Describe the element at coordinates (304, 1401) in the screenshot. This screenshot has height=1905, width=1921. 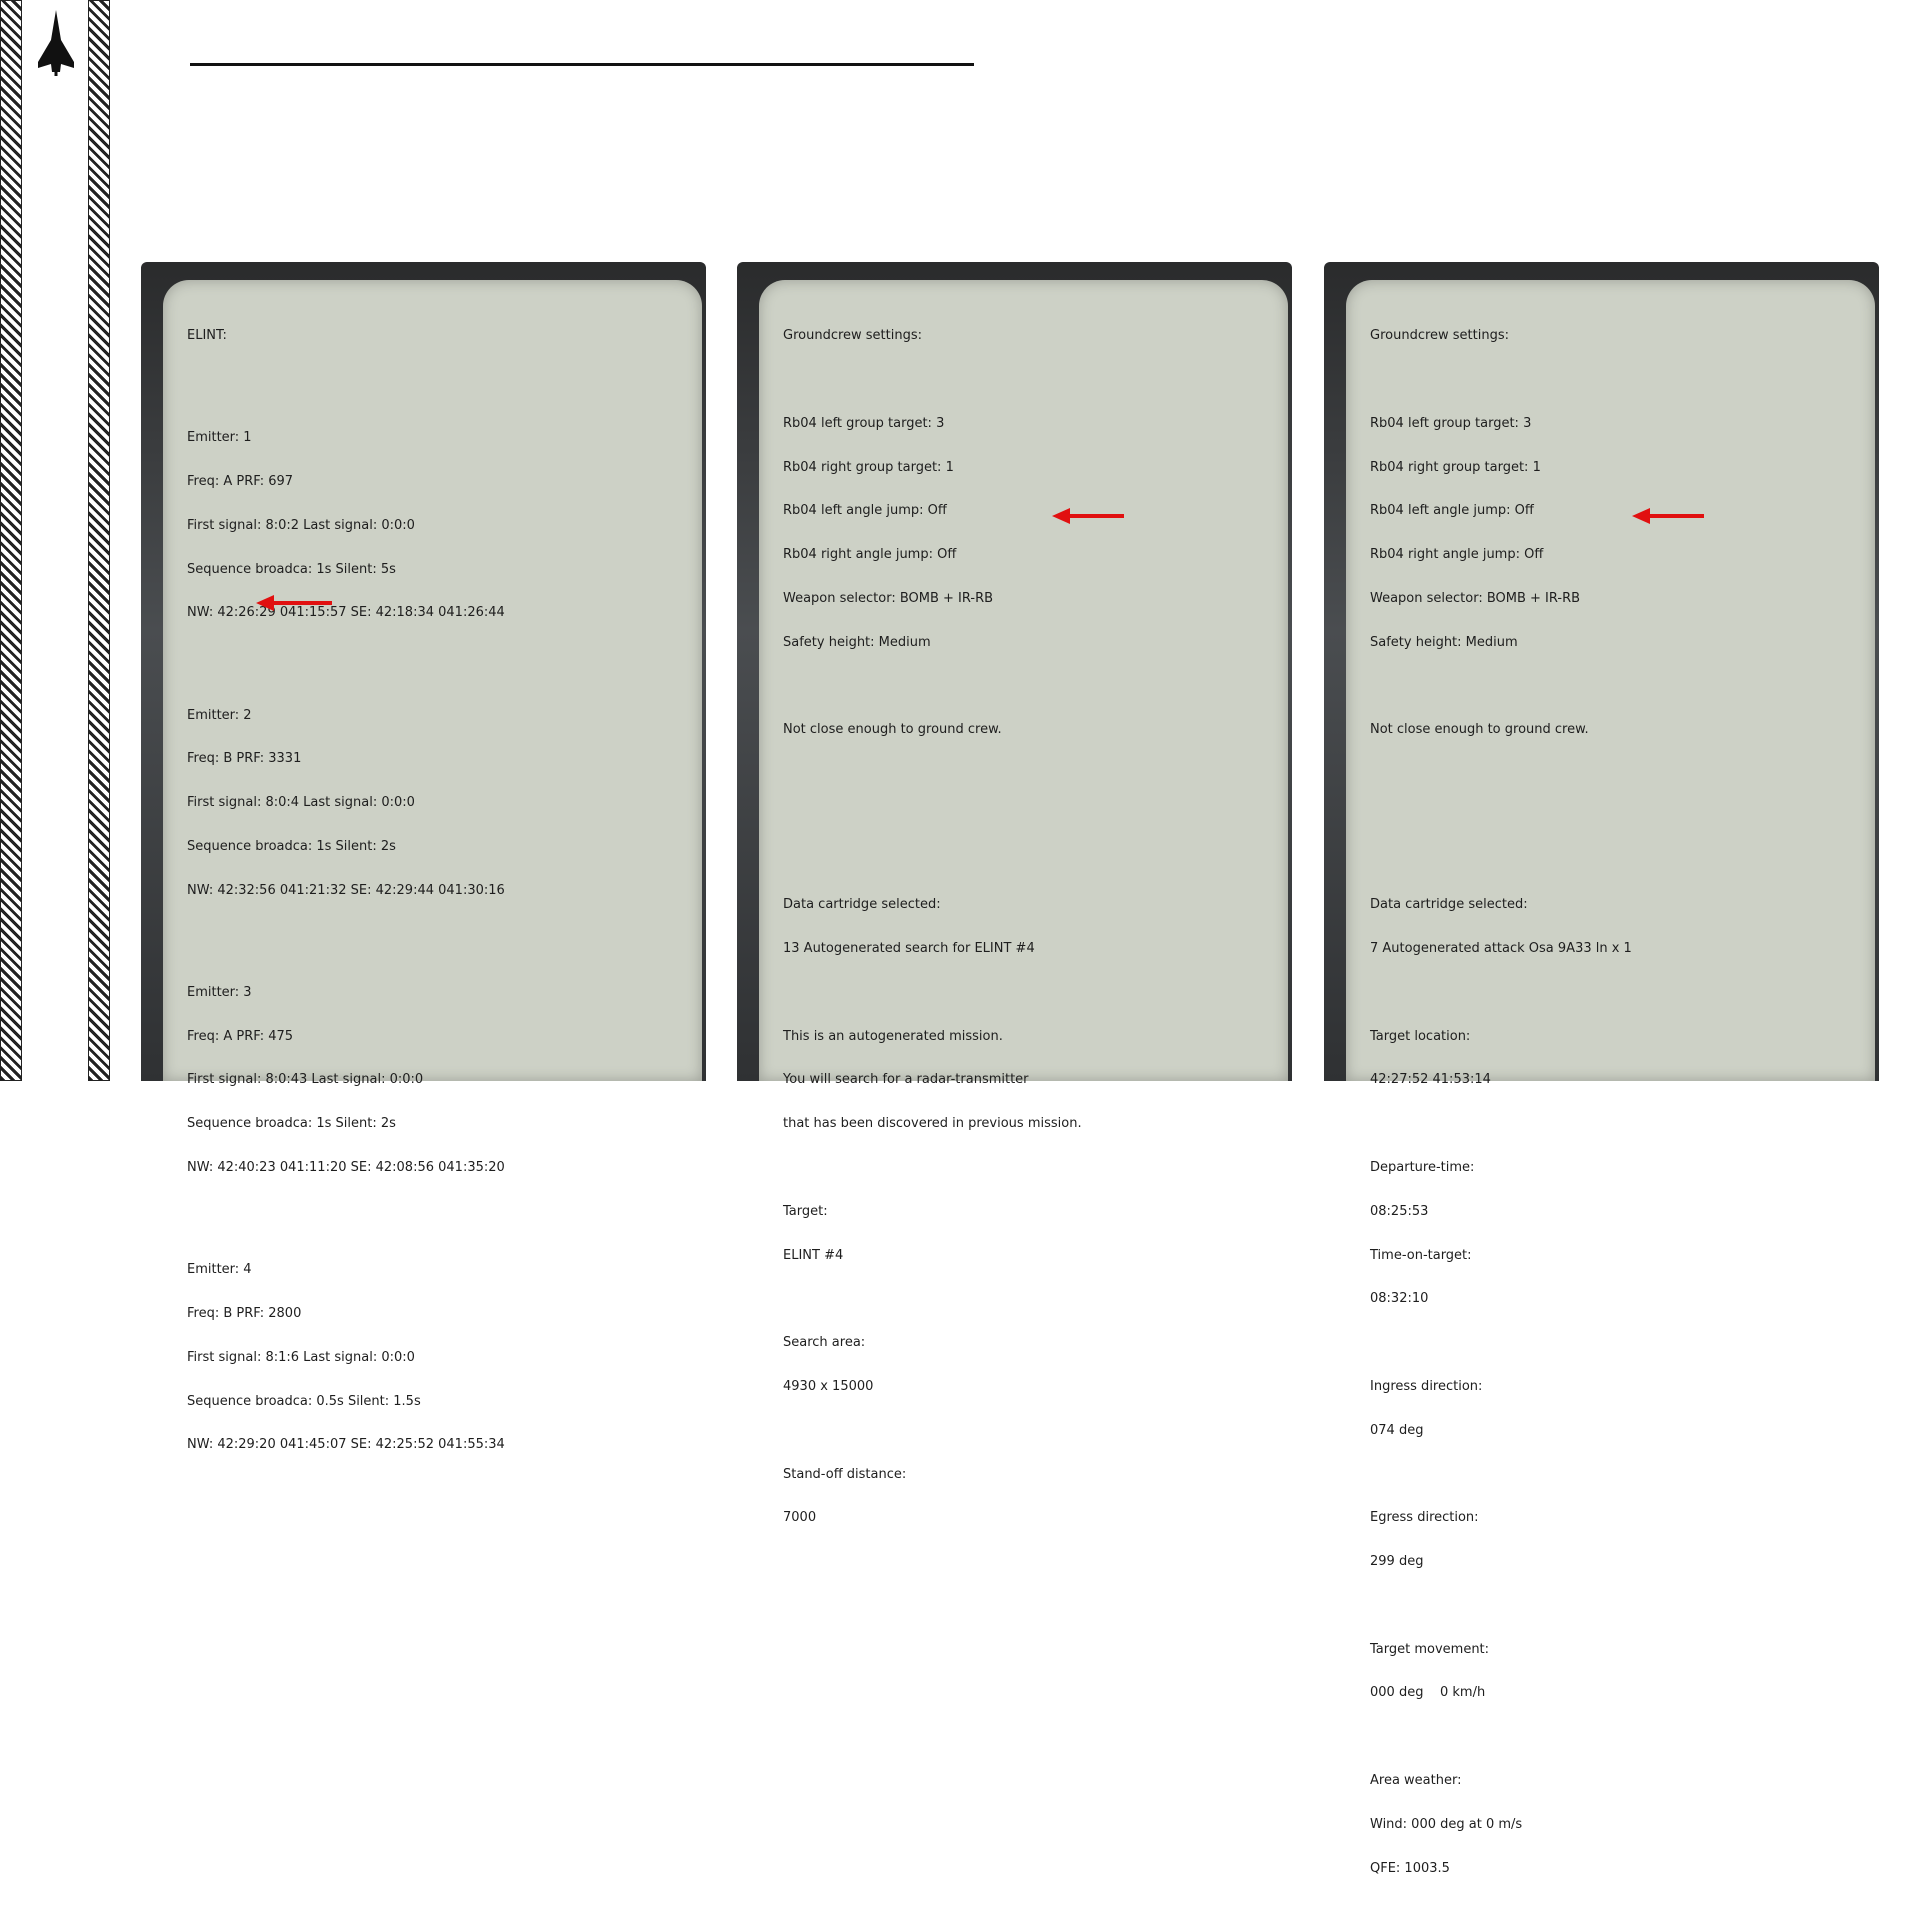
I see `emitter-sequence: Sequence broadca: 0.5s Silent: 1.5s` at that location.